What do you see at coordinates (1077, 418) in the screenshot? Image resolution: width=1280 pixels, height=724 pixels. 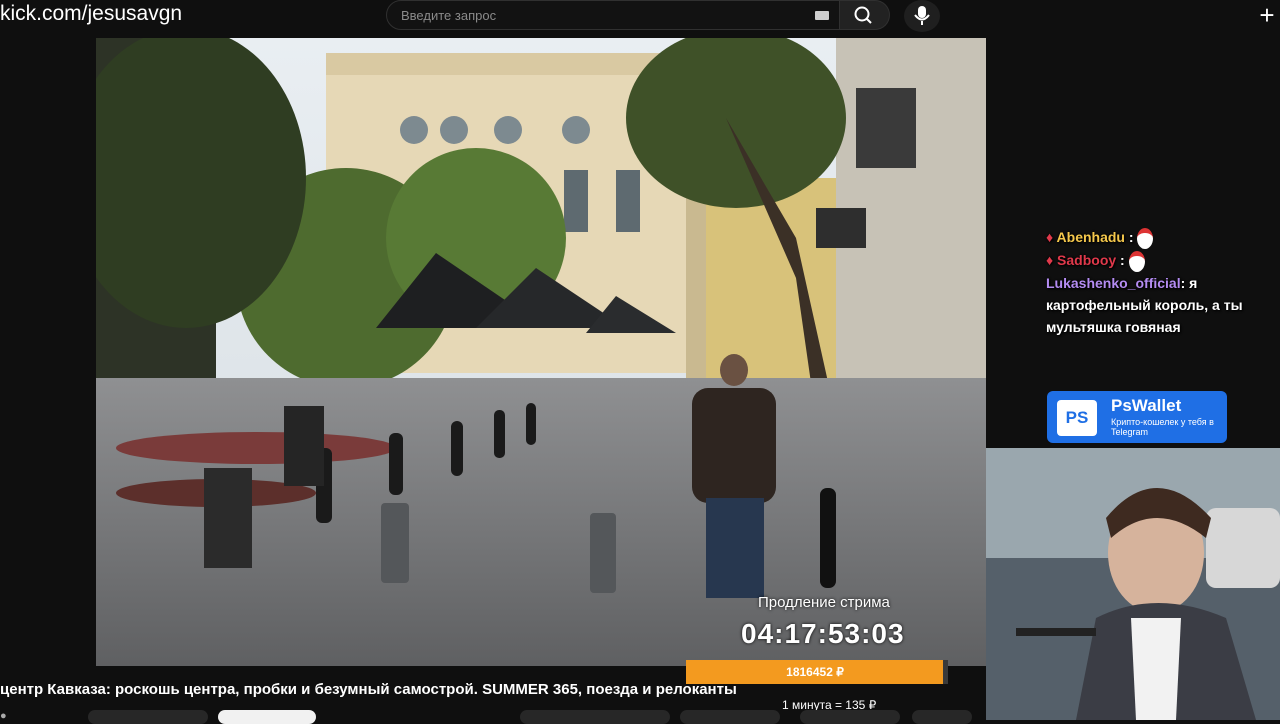 I see `pswallet-logo-icon: PS` at bounding box center [1077, 418].